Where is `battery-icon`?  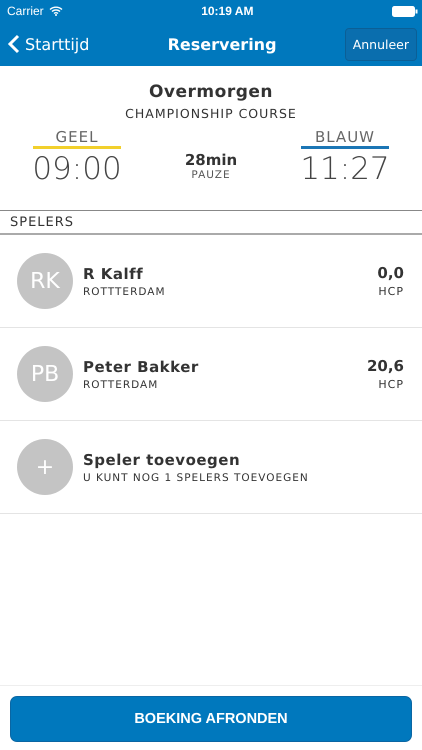 battery-icon is located at coordinates (405, 11).